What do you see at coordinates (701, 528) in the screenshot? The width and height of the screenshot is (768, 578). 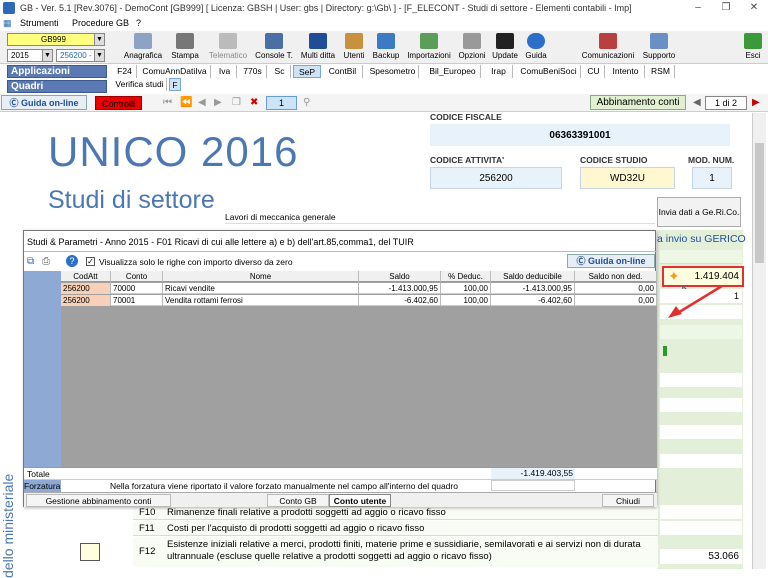 I see `f11-value-field` at bounding box center [701, 528].